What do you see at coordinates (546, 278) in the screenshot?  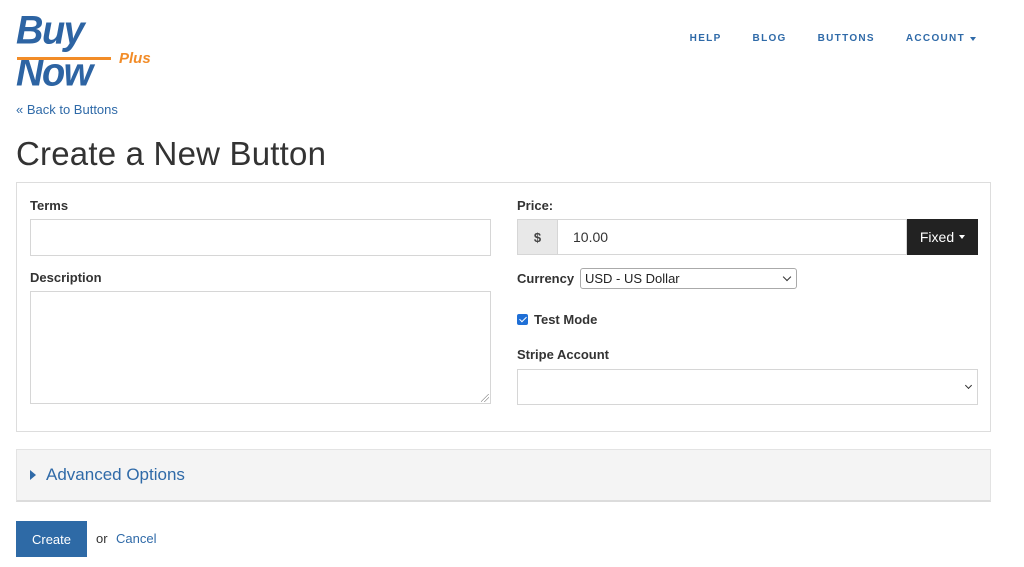 I see `currency-label: Currency` at bounding box center [546, 278].